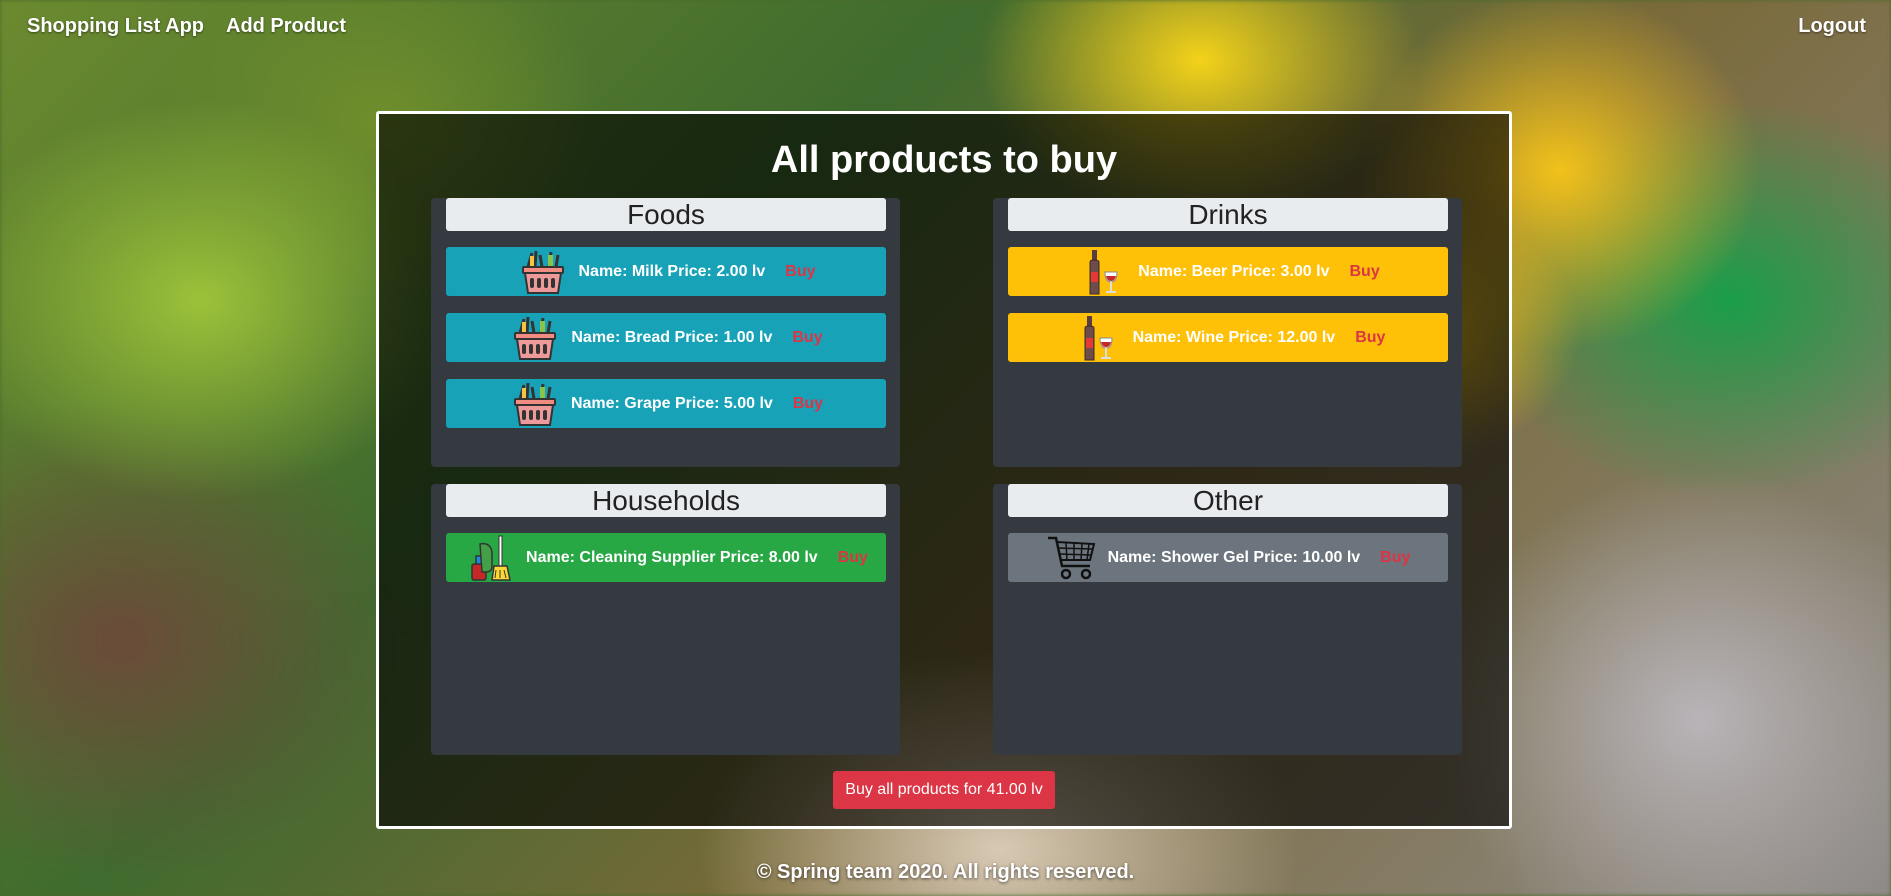 The width and height of the screenshot is (1891, 896). What do you see at coordinates (1234, 271) in the screenshot?
I see `product-text: Name: Beer Price: 3.00 lv` at bounding box center [1234, 271].